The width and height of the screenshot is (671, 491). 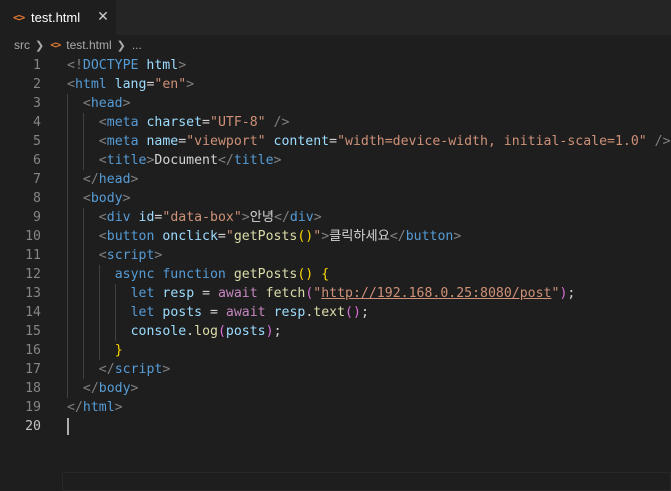 What do you see at coordinates (190, 331) in the screenshot?
I see `code-token: .` at bounding box center [190, 331].